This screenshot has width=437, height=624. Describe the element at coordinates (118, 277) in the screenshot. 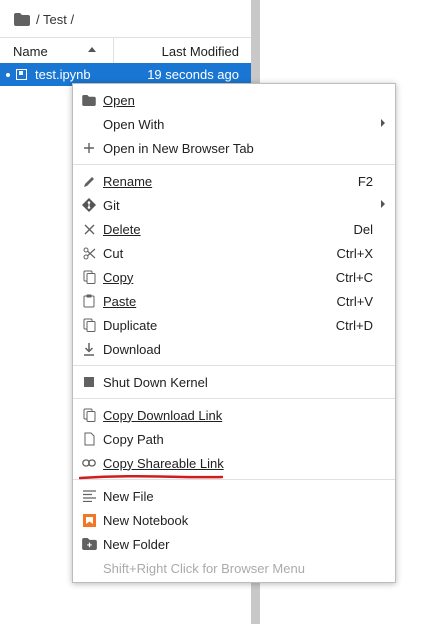

I see `menu-label: Copy` at that location.